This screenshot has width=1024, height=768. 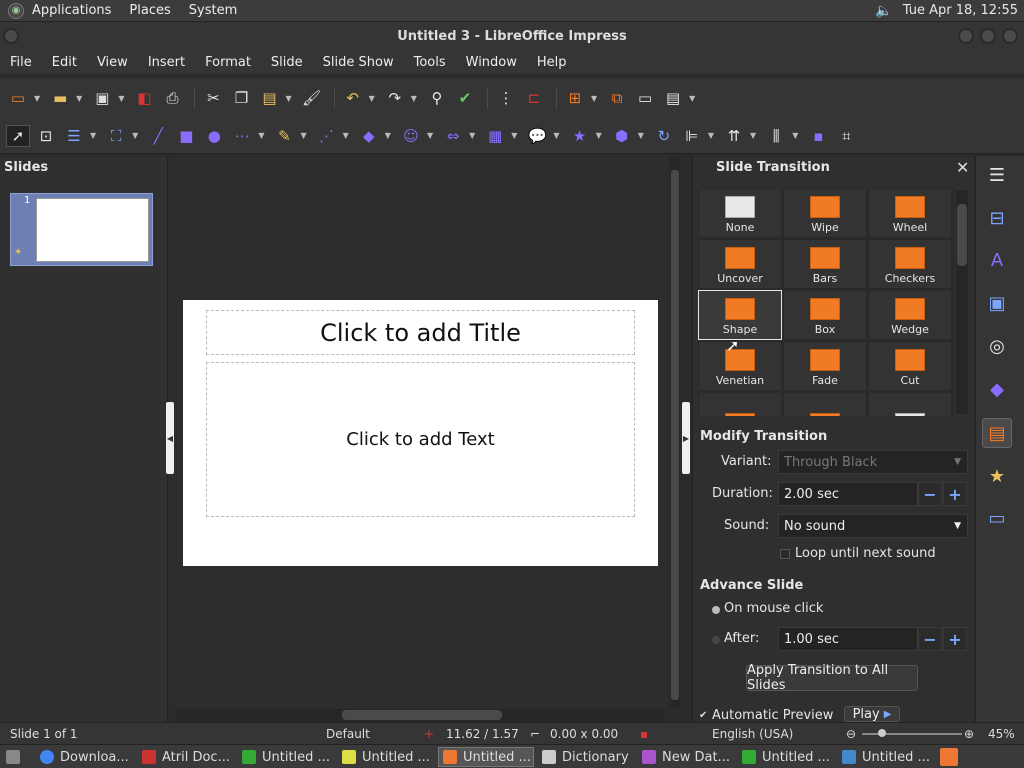 I want to click on sidebar-menu-icon: ☰, so click(x=997, y=175).